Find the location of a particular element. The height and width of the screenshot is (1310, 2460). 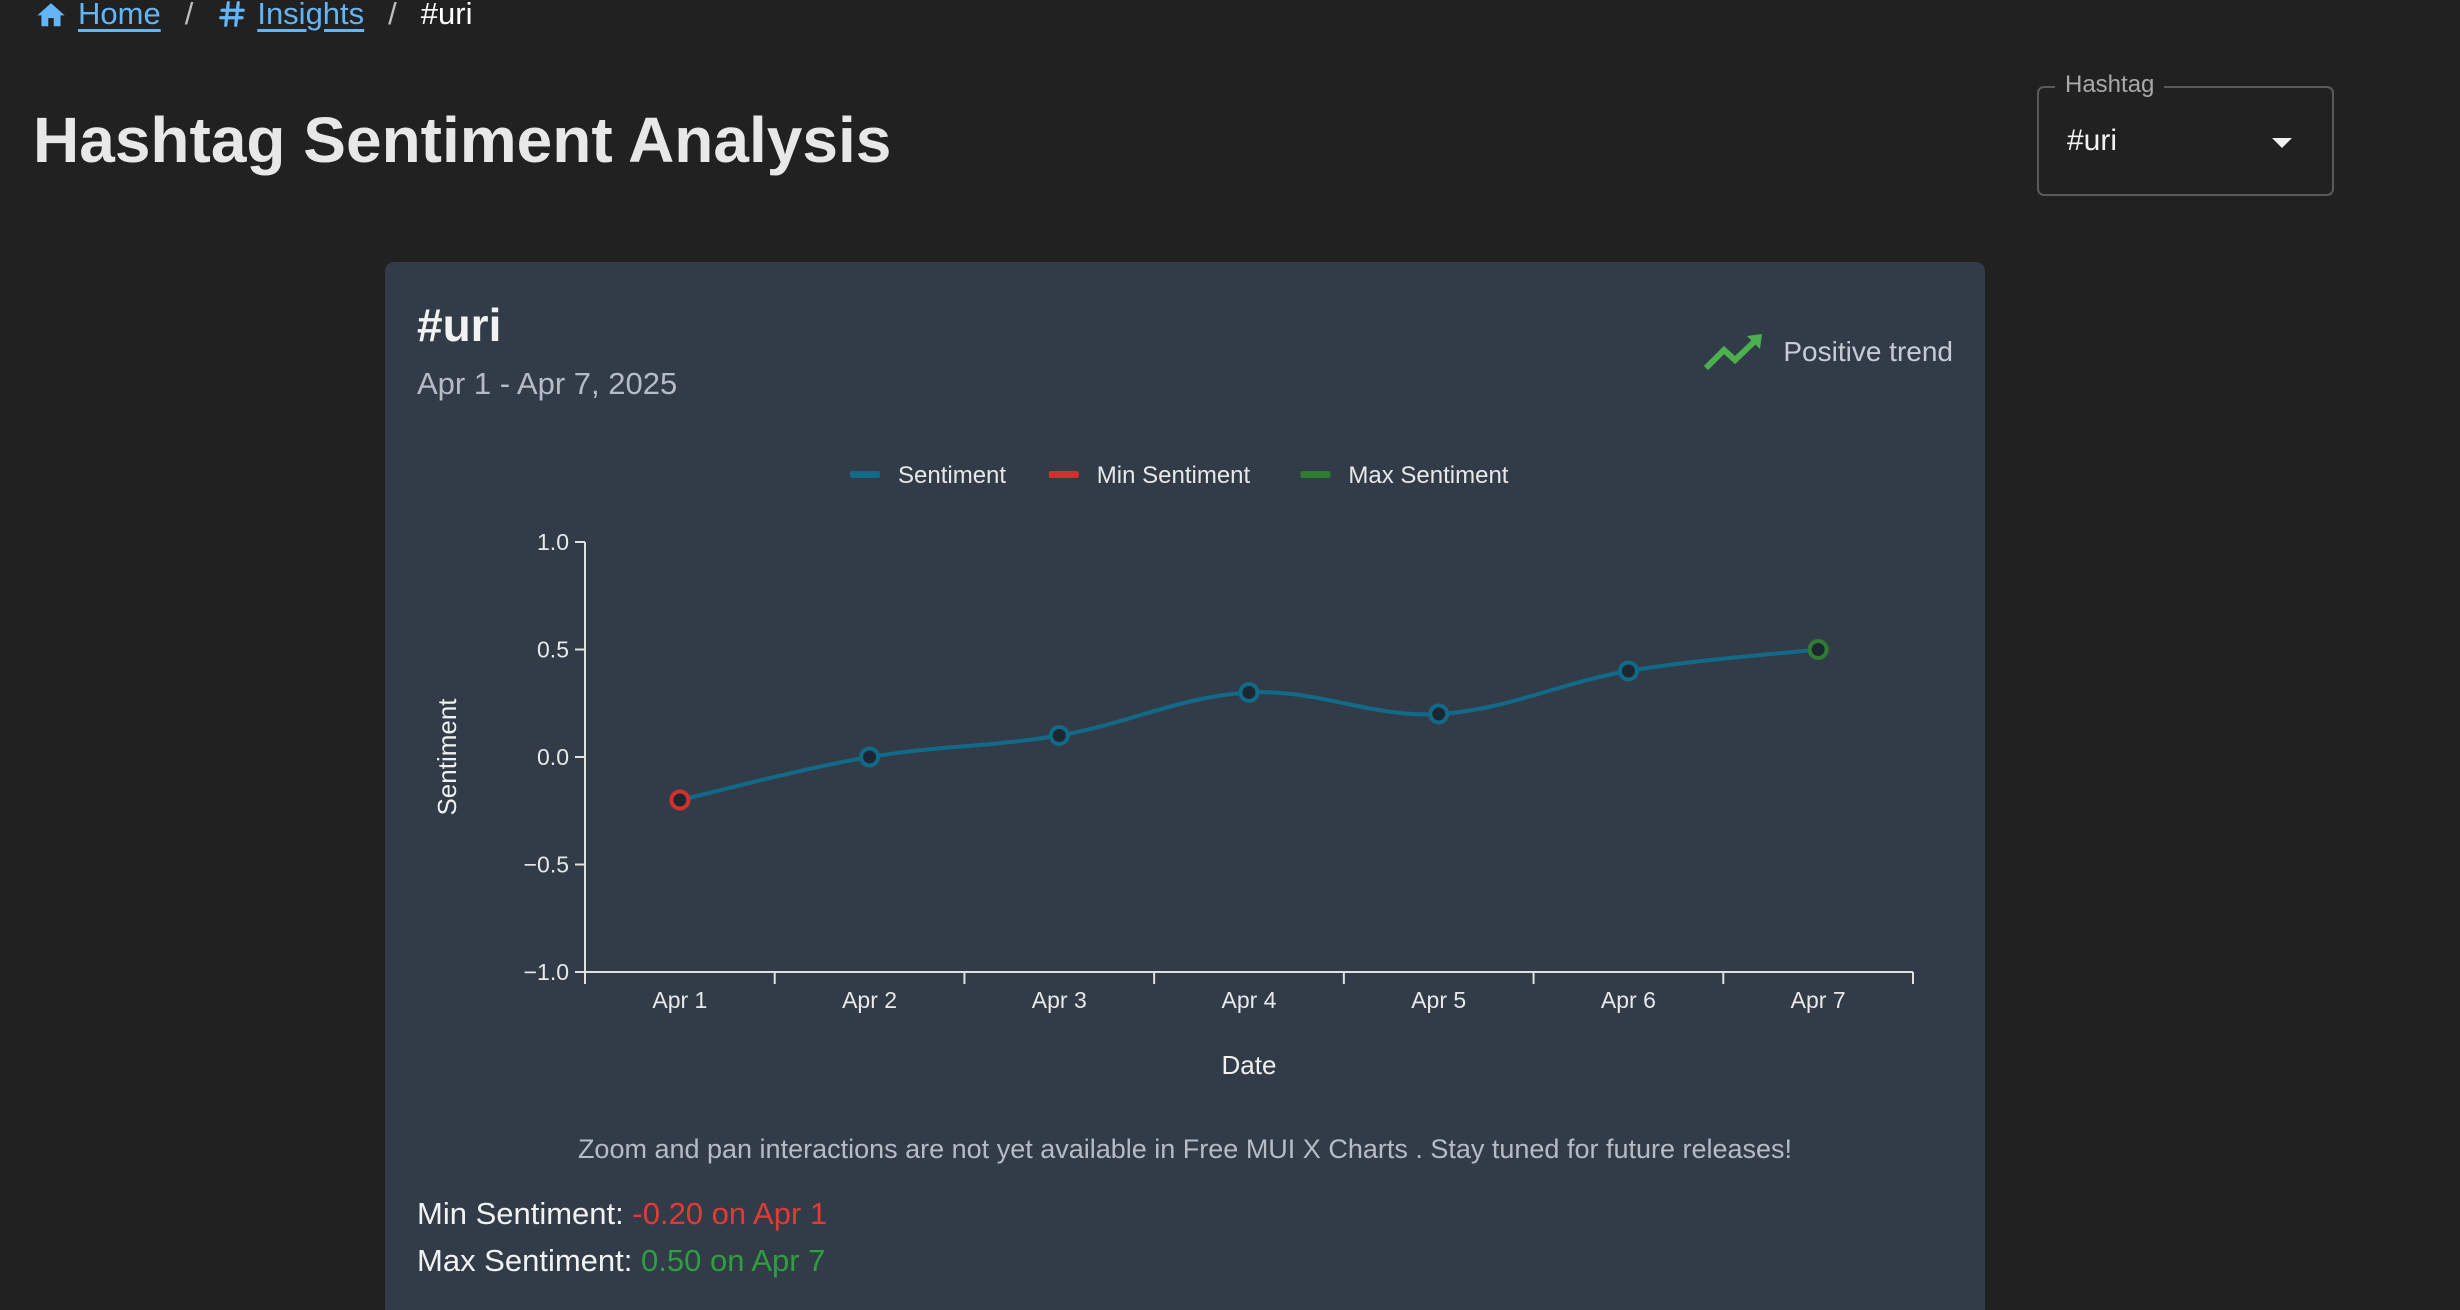

legend-label-1: Min Sentiment is located at coordinates (1174, 475).